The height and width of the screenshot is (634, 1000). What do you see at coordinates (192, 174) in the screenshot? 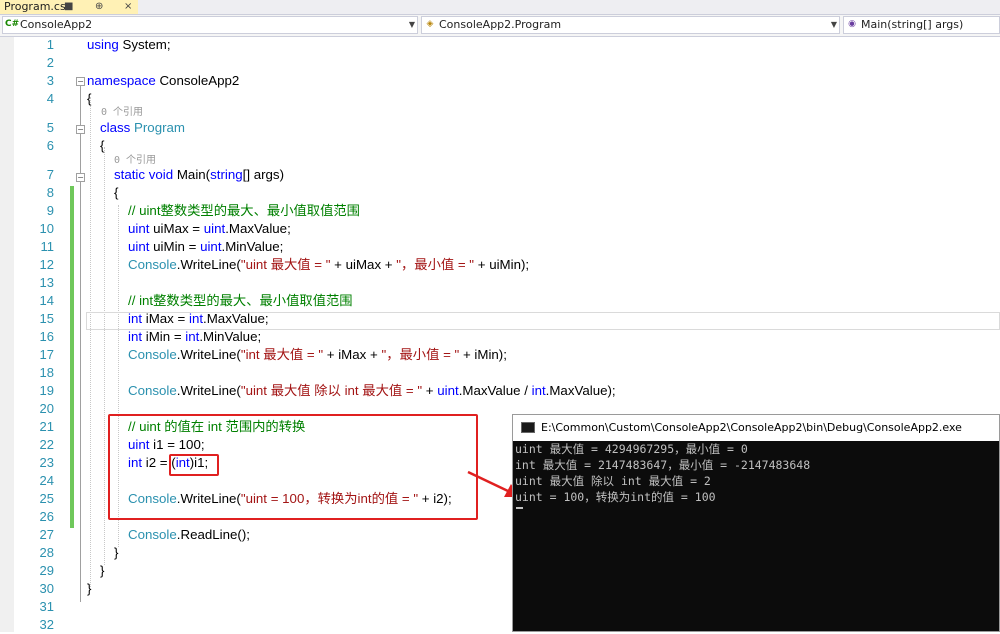
I see `code-token: Main(` at bounding box center [192, 174].